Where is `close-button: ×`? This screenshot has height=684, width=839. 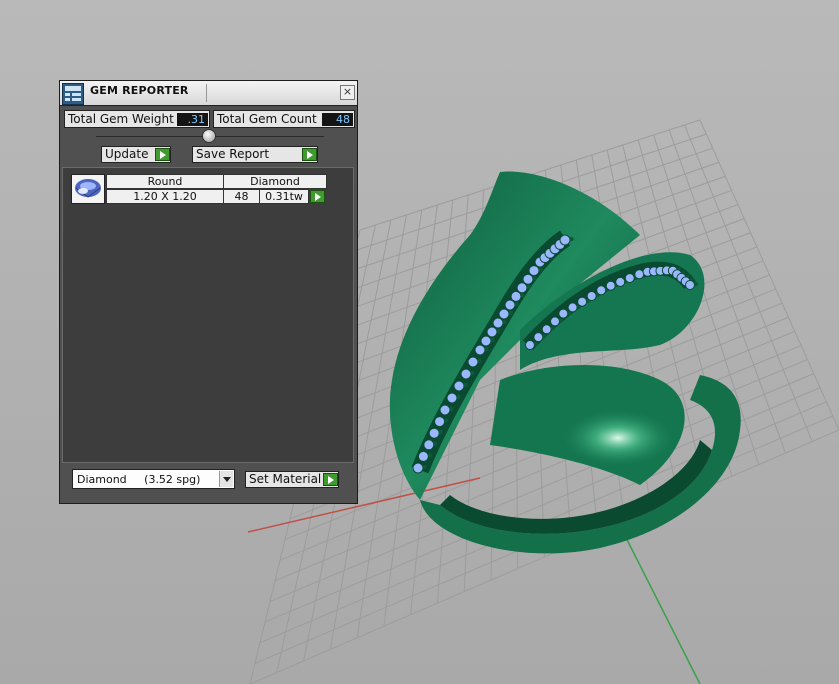 close-button: × is located at coordinates (347, 92).